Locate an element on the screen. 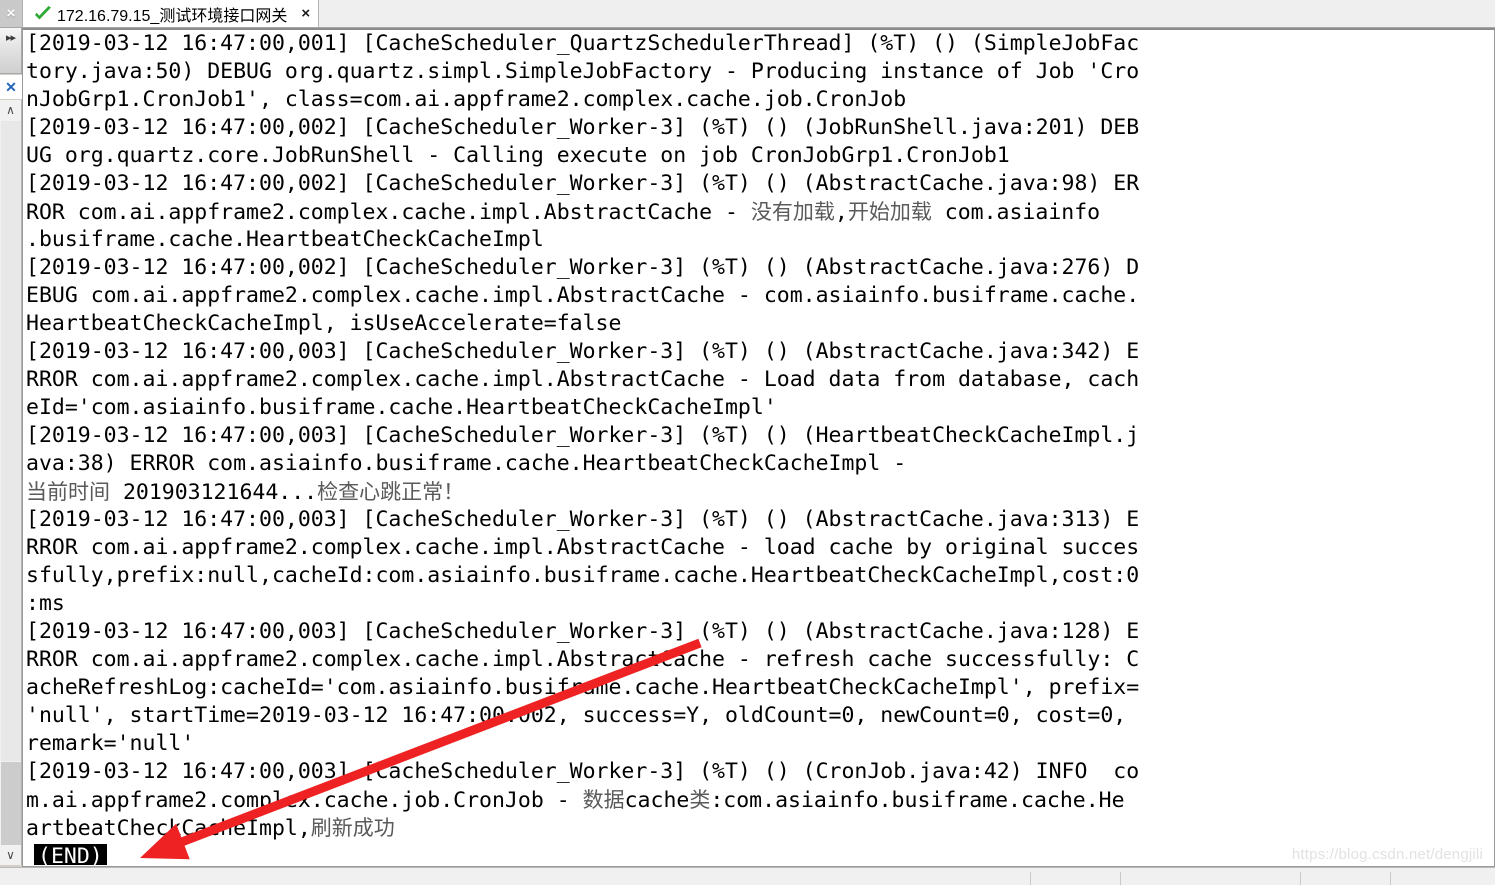 The image size is (1495, 885). terminal-line-cjk: 没有加载 is located at coordinates (792, 212).